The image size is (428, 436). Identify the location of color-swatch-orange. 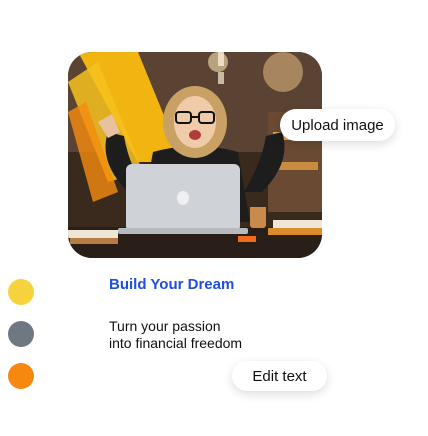
(21, 376).